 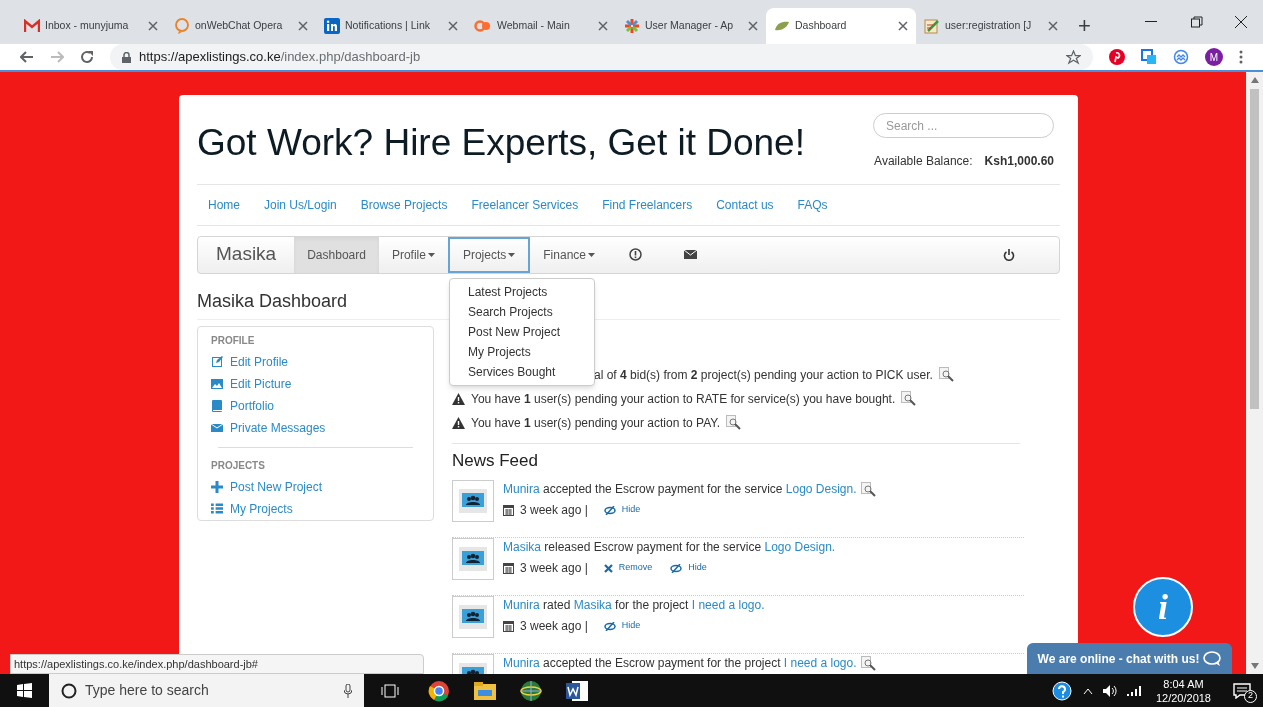 What do you see at coordinates (1241, 57) in the screenshot?
I see `menu-icon` at bounding box center [1241, 57].